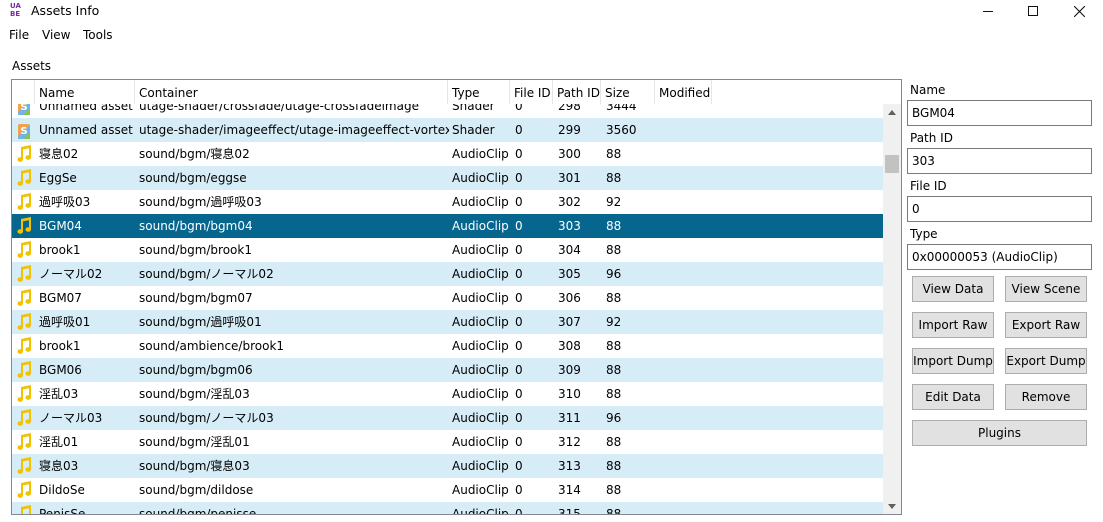  Describe the element at coordinates (198, 511) in the screenshot. I see `cell-container: sound/bgm/penisse` at that location.